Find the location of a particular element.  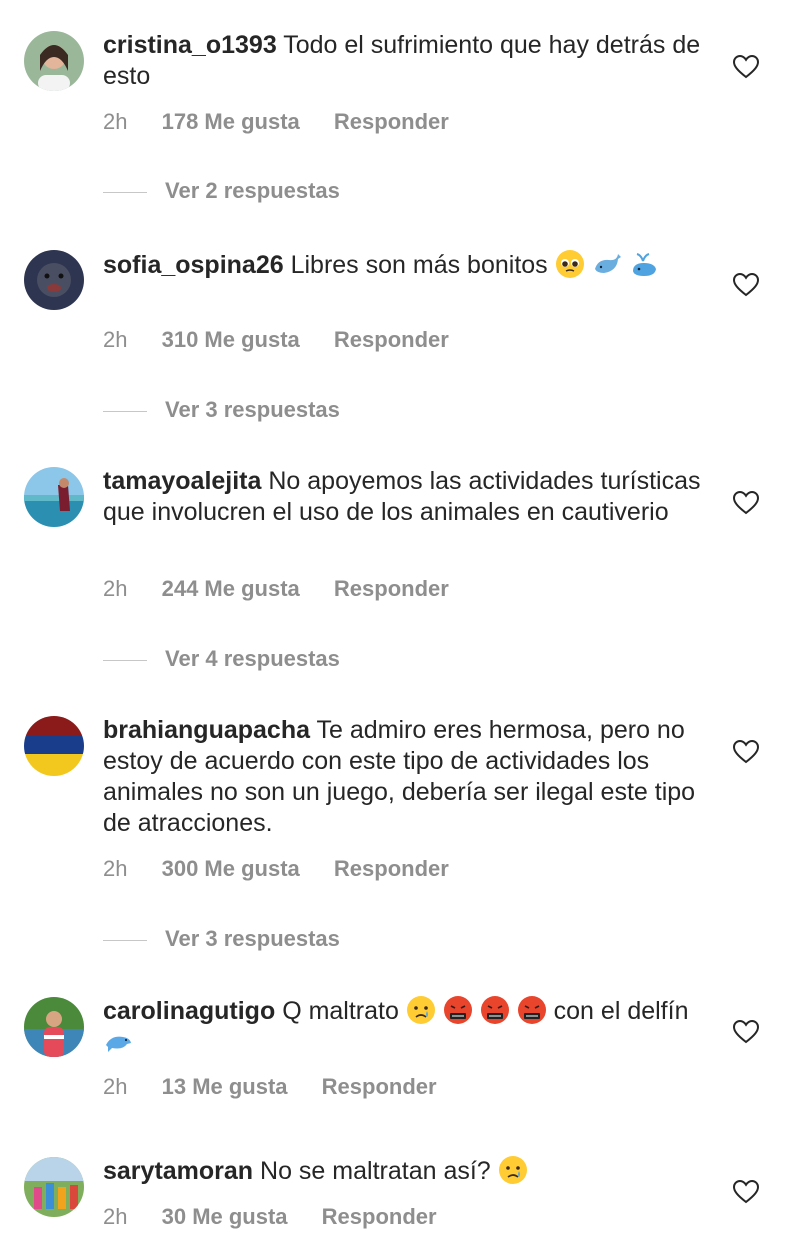

comment-body: carolinagutigo Q maltrato con el delfín is located at coordinates (403, 1027).